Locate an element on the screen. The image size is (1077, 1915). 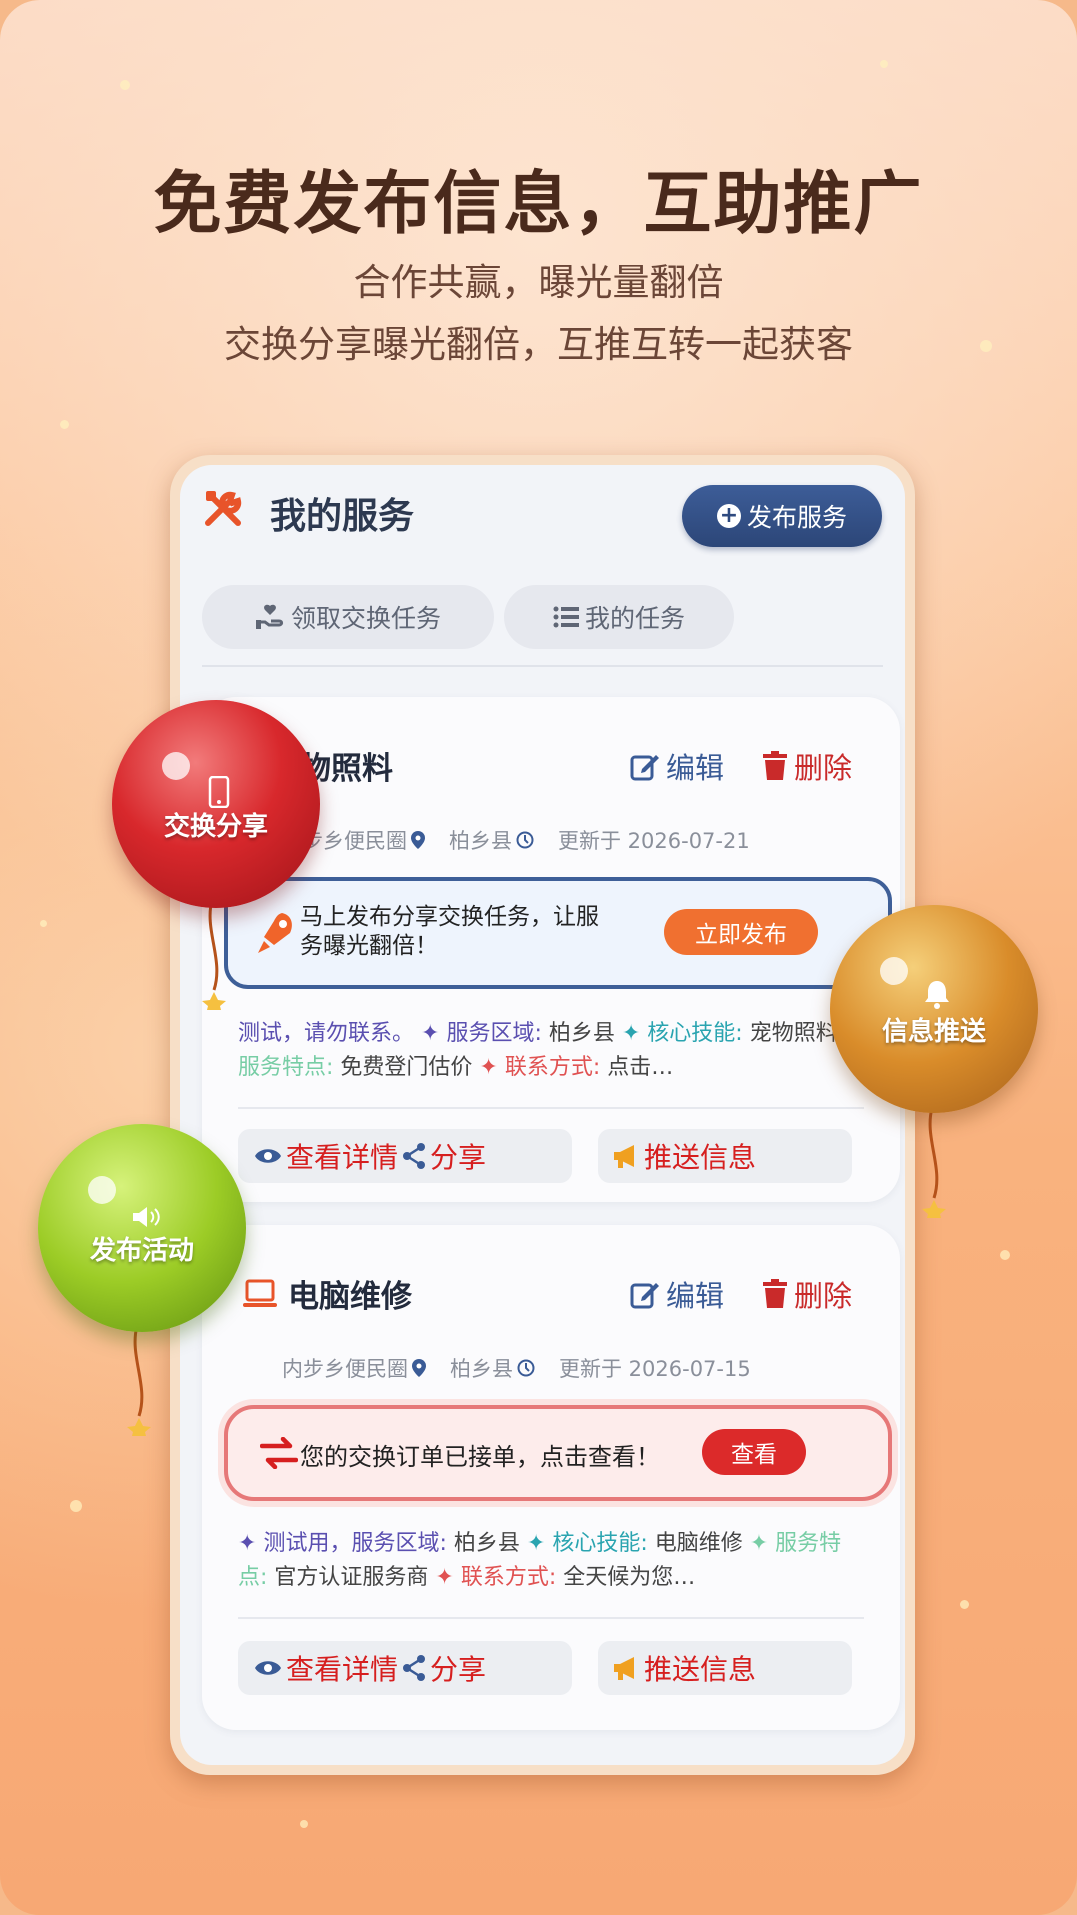
eye-icon is located at coordinates (268, 1668).